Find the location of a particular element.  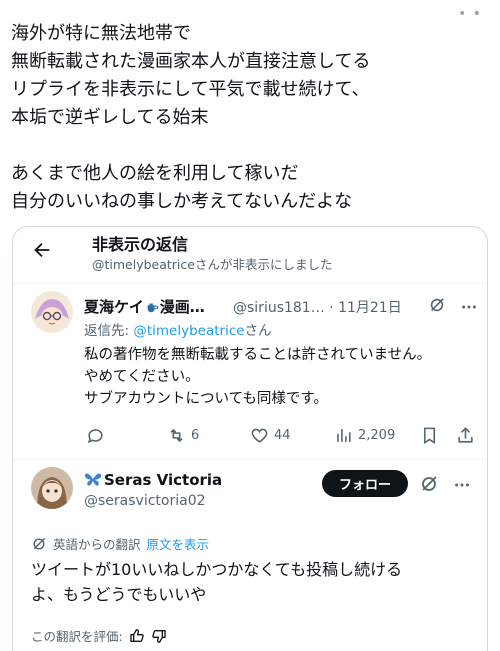

reply-mention-link: @timelybeatrice is located at coordinates (188, 331).